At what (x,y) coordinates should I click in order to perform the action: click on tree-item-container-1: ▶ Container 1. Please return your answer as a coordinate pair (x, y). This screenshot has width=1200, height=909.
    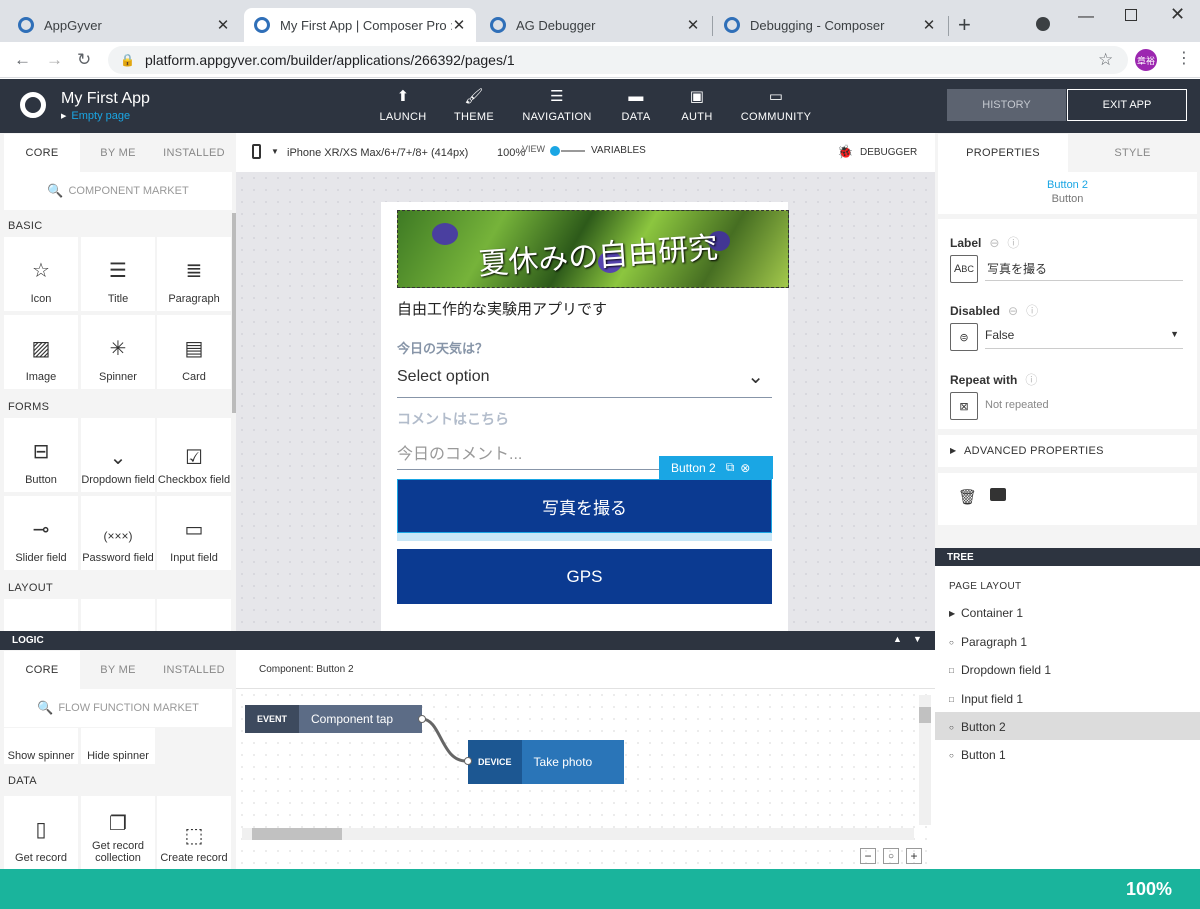
    Looking at the image, I should click on (986, 613).